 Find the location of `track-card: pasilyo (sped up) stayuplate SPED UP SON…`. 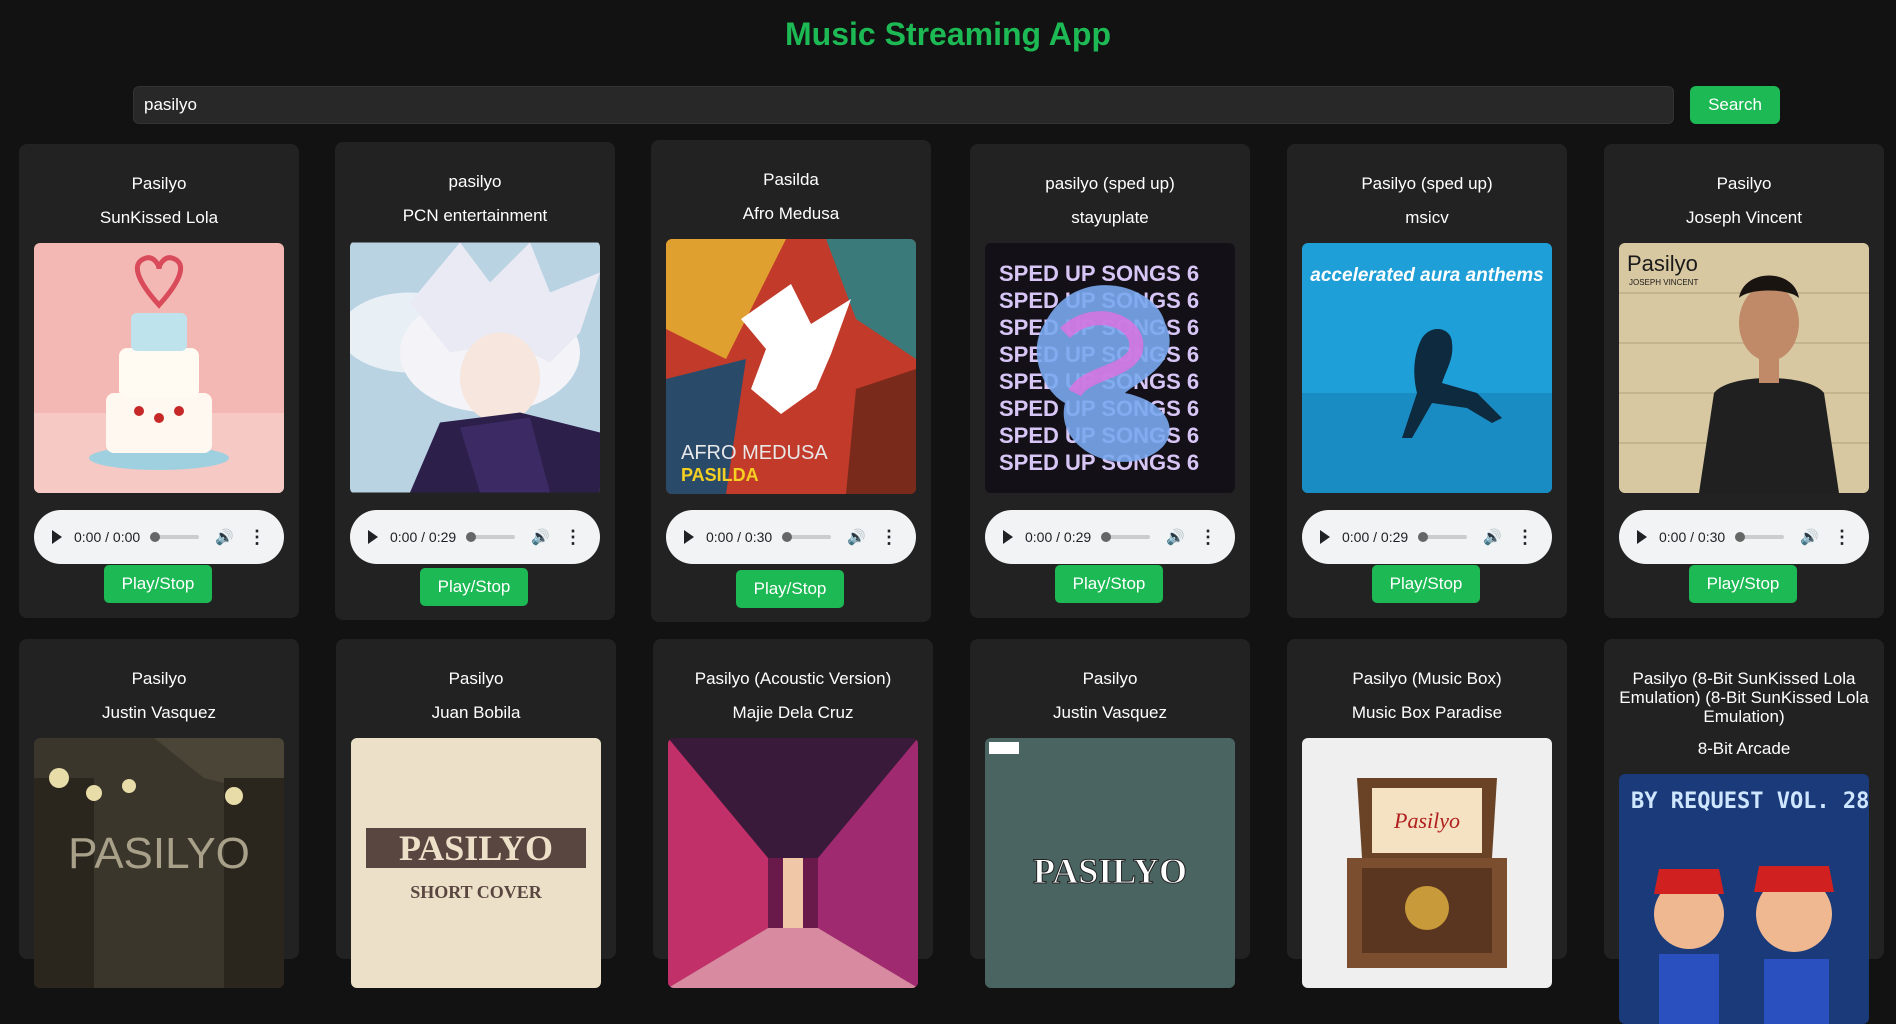

track-card: pasilyo (sped up) stayuplate SPED UP SON… is located at coordinates (1110, 381).